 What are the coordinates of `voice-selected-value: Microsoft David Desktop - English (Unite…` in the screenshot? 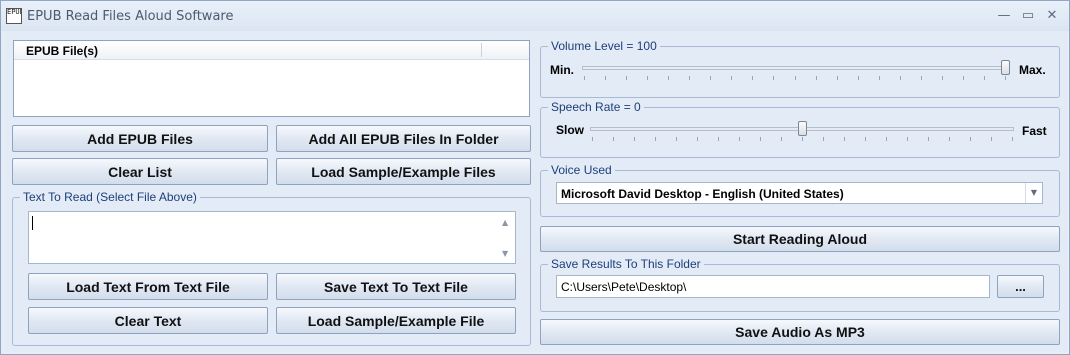 It's located at (702, 194).